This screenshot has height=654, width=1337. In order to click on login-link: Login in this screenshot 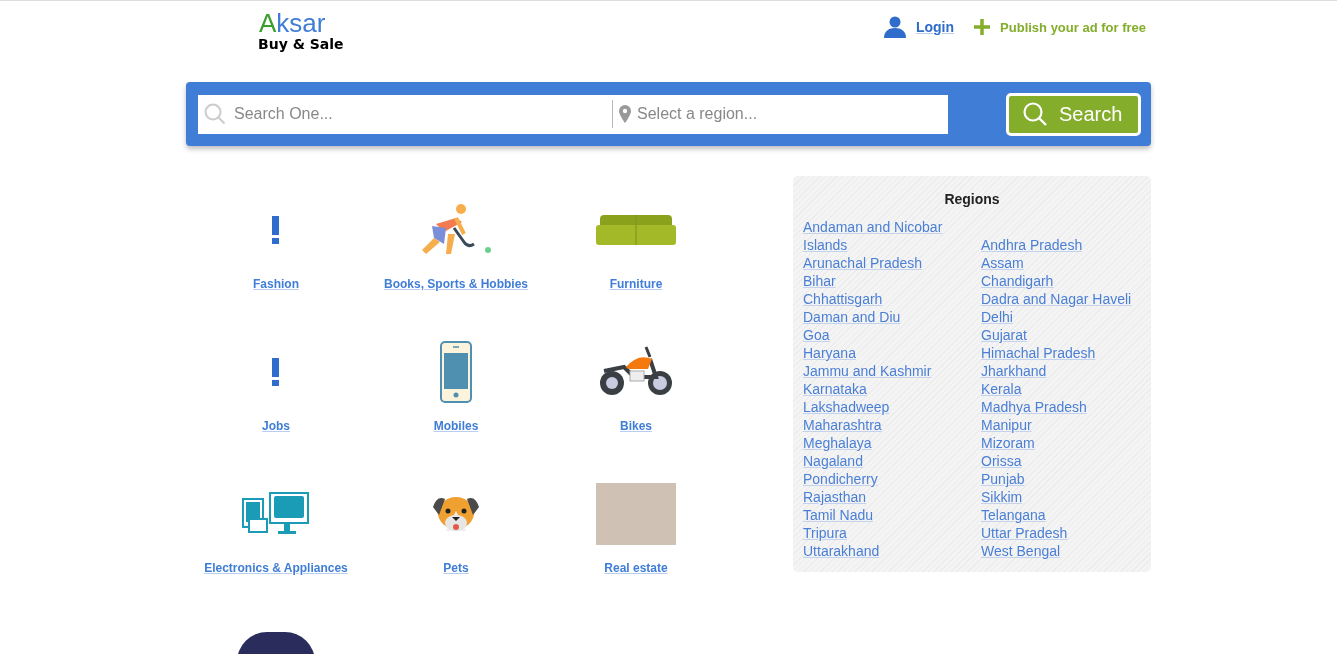, I will do `click(935, 27)`.